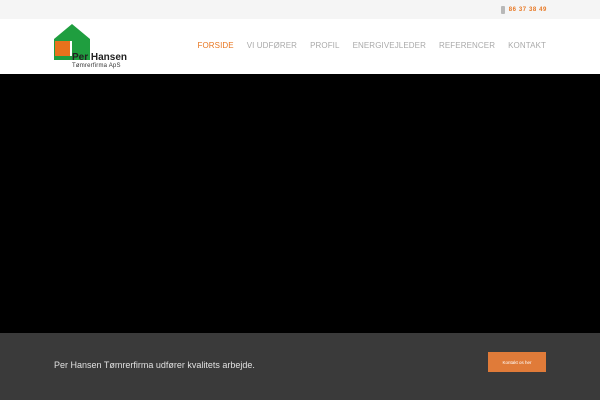 This screenshot has width=600, height=400. What do you see at coordinates (502, 10) in the screenshot?
I see `phone-icon` at bounding box center [502, 10].